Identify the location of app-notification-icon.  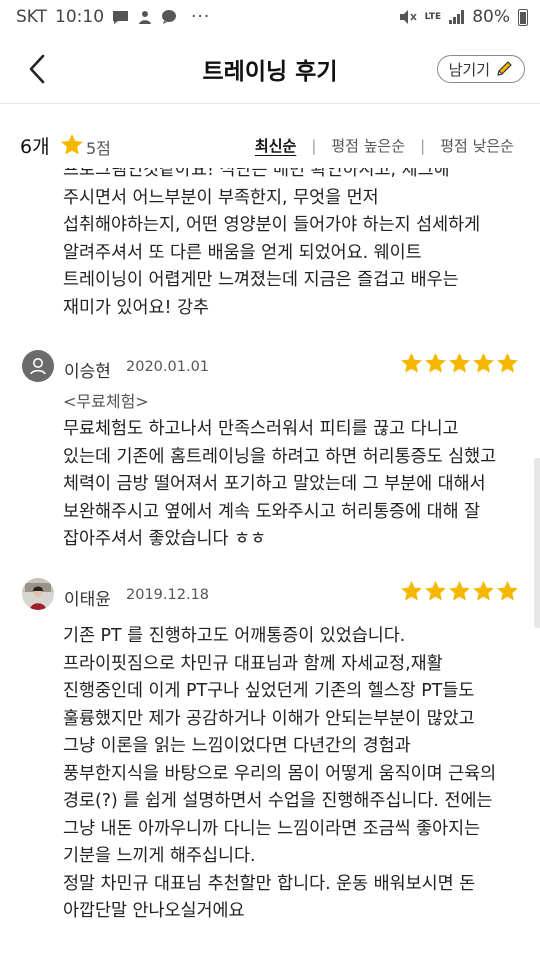
(145, 17).